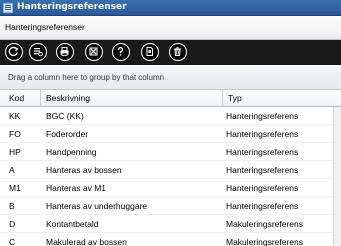 This screenshot has height=246, width=341. Describe the element at coordinates (170, 224) in the screenshot. I see `table-row: D Kontantbetald Makuleringsreferens` at that location.